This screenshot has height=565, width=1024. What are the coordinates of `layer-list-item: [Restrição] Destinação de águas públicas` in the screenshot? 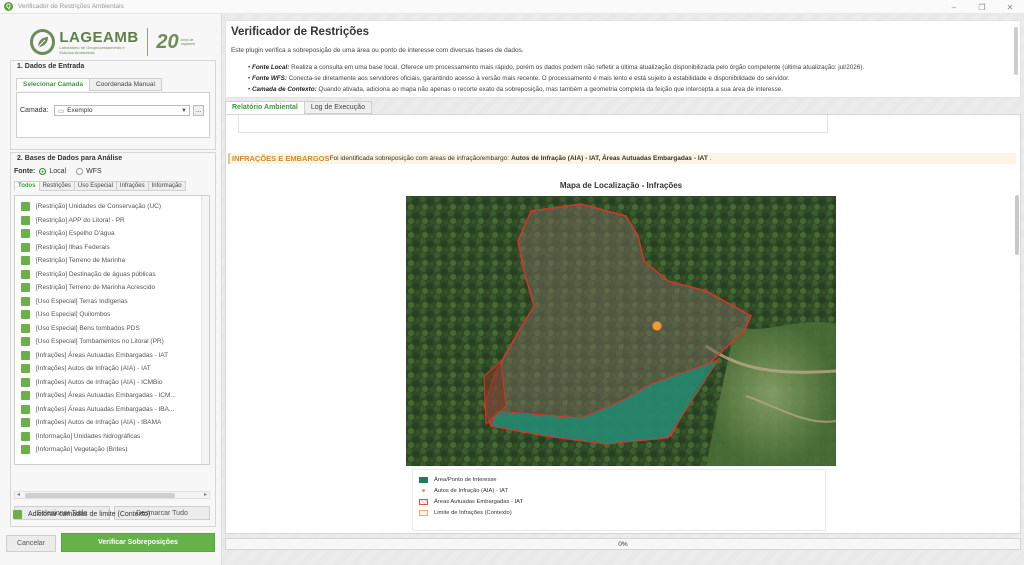 It's located at (112, 275).